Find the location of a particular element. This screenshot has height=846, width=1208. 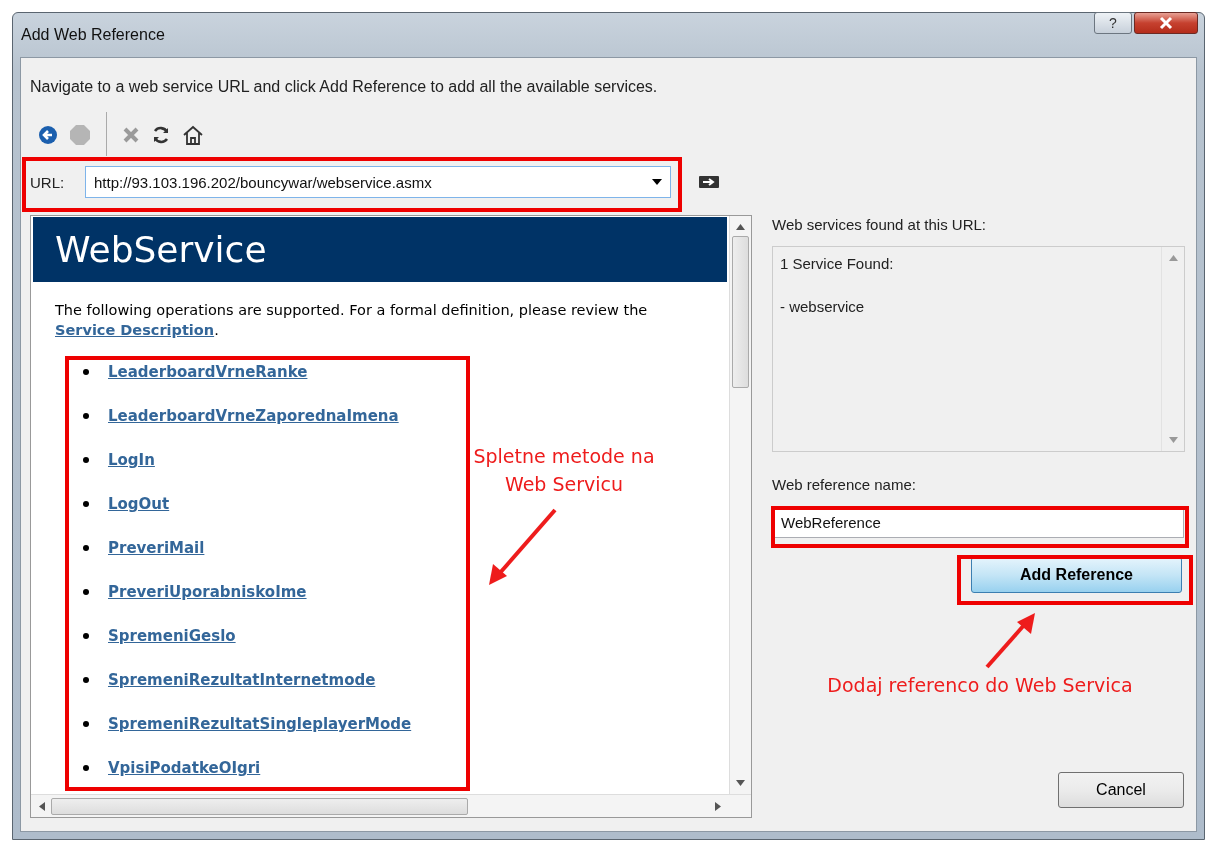

operation-link: LeaderboardVrneZaporednaImena is located at coordinates (253, 416).